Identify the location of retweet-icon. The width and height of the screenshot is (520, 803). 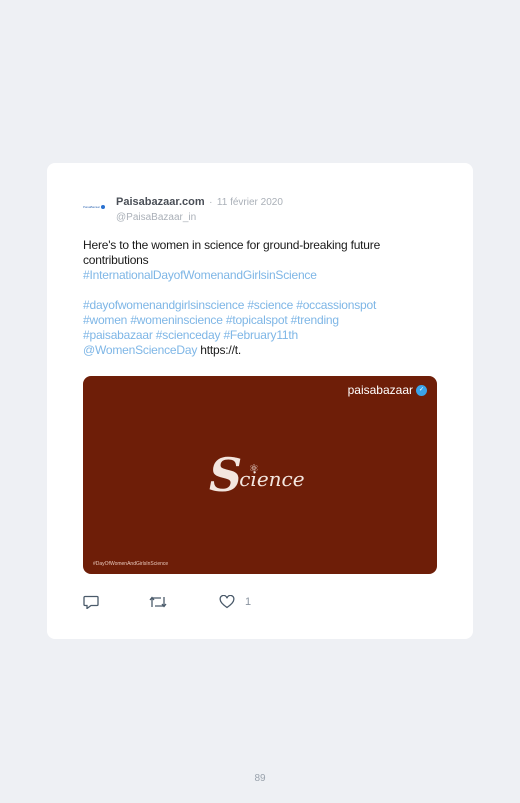
(158, 602).